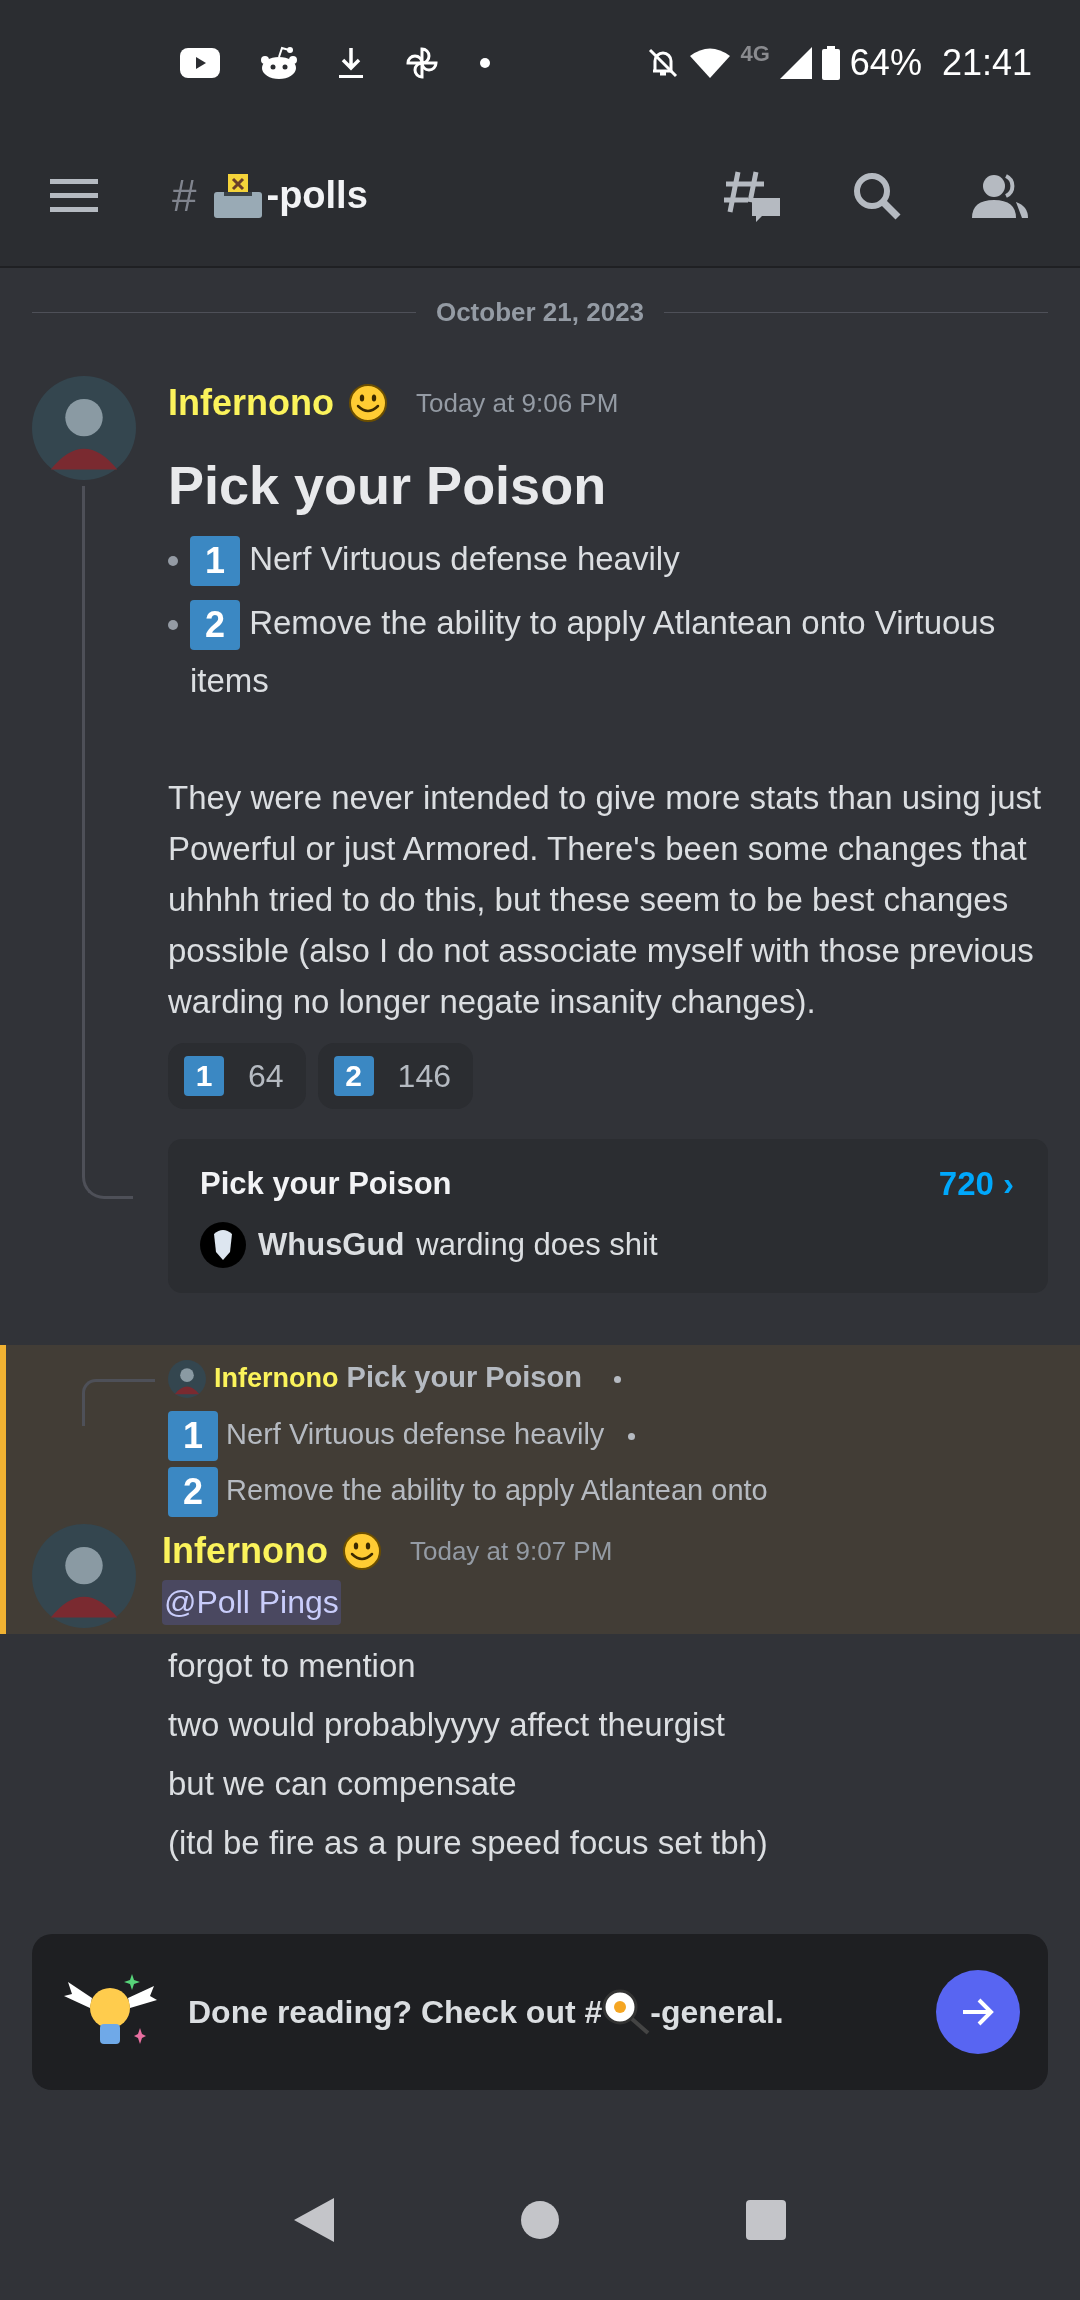  I want to click on reply-author: Infernono, so click(276, 1378).